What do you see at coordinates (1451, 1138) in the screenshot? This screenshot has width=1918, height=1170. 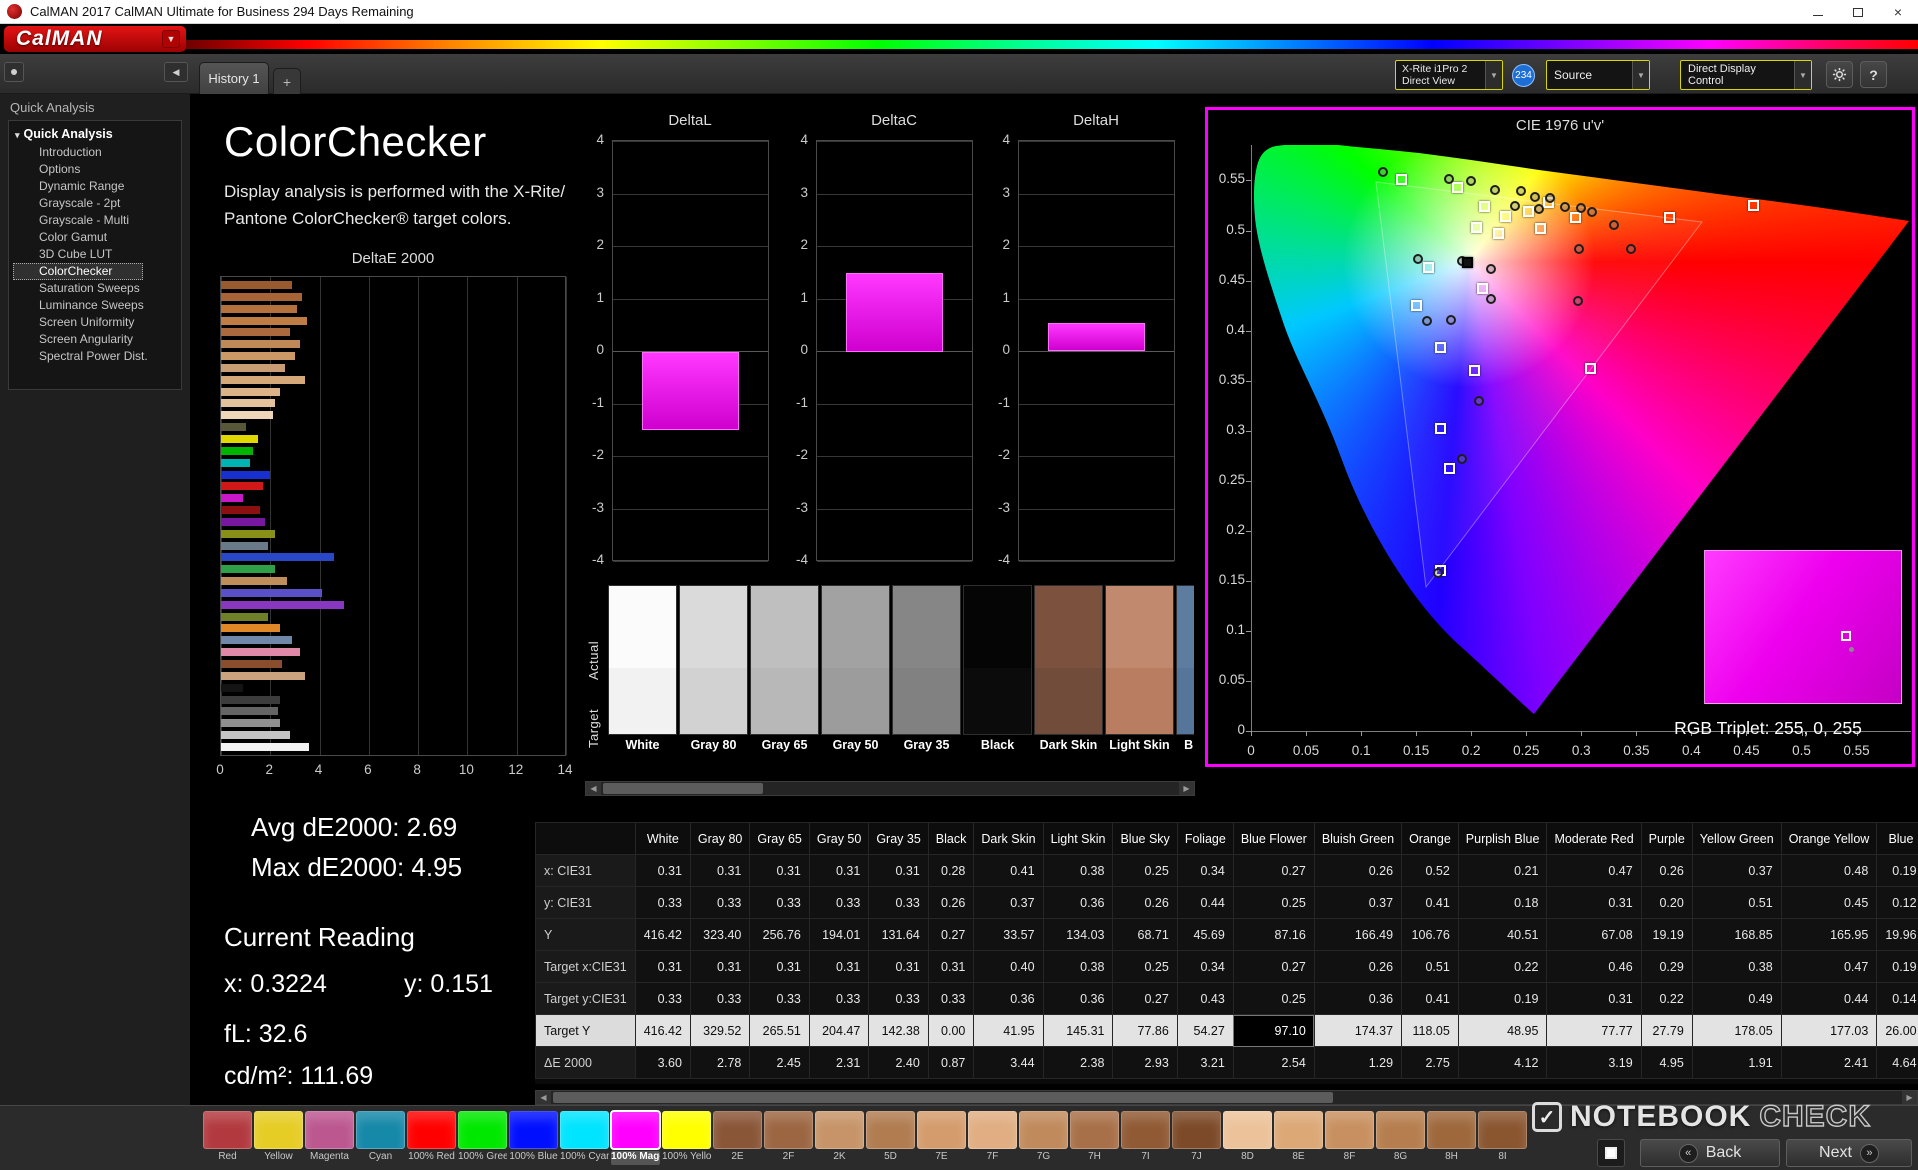 I see `strip-patch-8h: 8H` at bounding box center [1451, 1138].